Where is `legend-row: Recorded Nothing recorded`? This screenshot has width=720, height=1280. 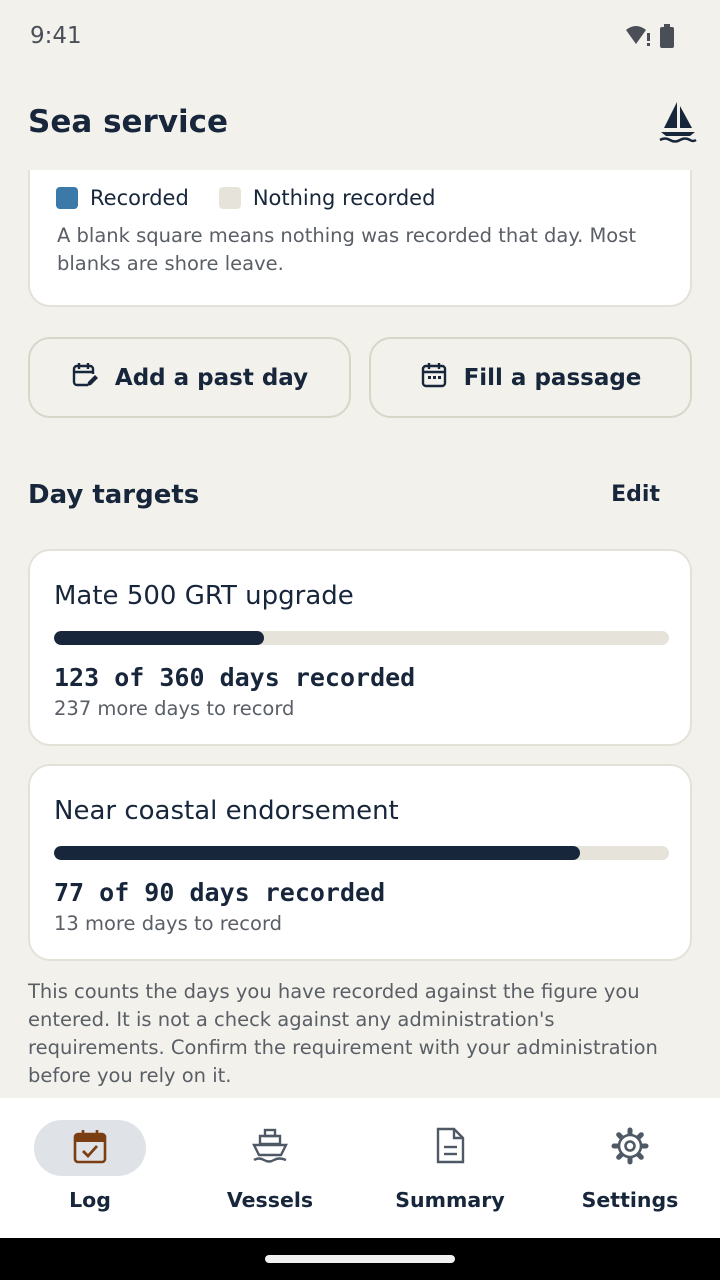
legend-row: Recorded Nothing recorded is located at coordinates (260, 198).